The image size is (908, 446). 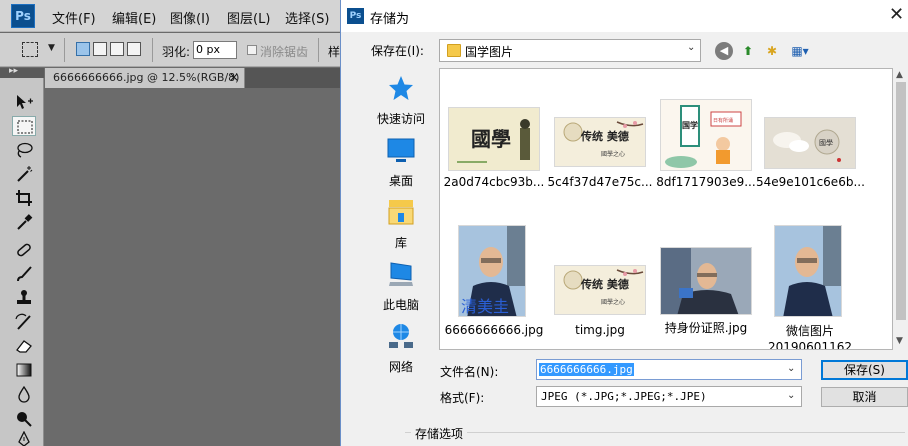 I want to click on file-item: 持身份证照.jpg, so click(x=706, y=295).